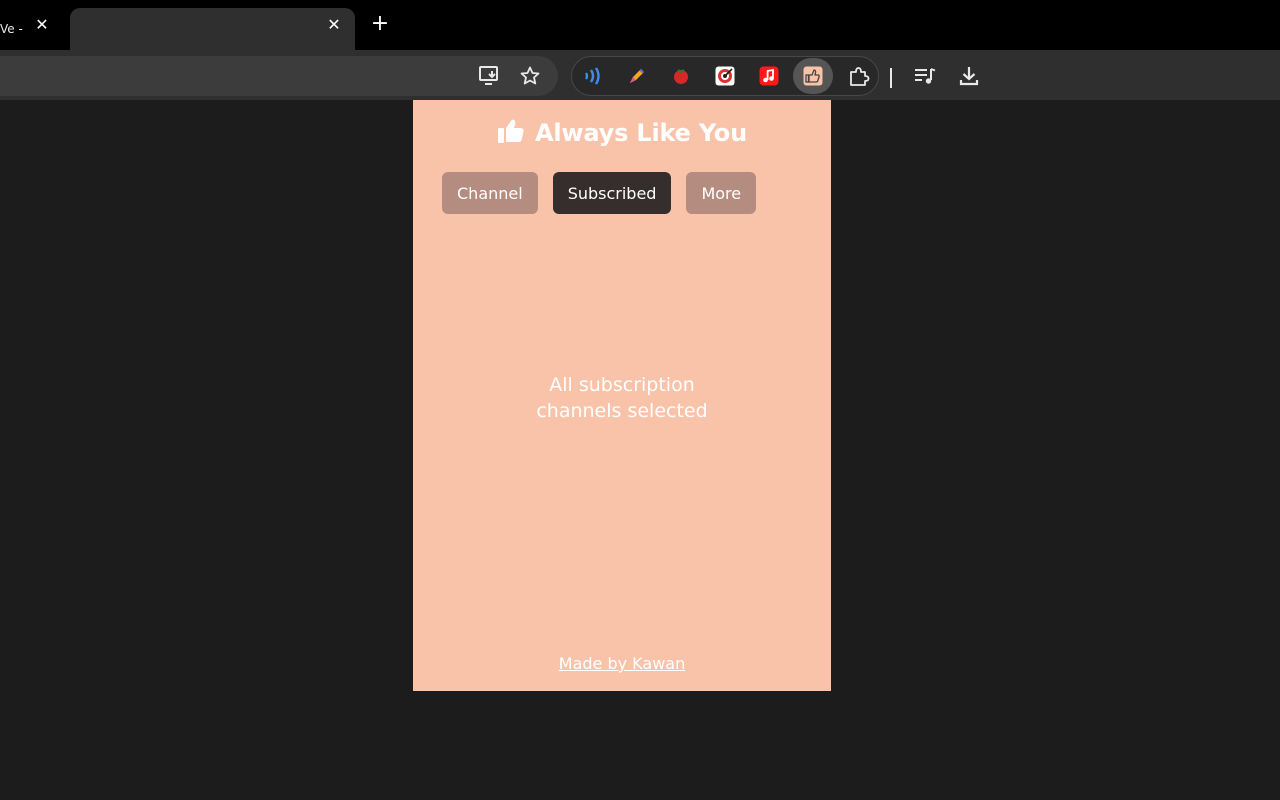  Describe the element at coordinates (637, 76) in the screenshot. I see `pen-extension-icon` at that location.